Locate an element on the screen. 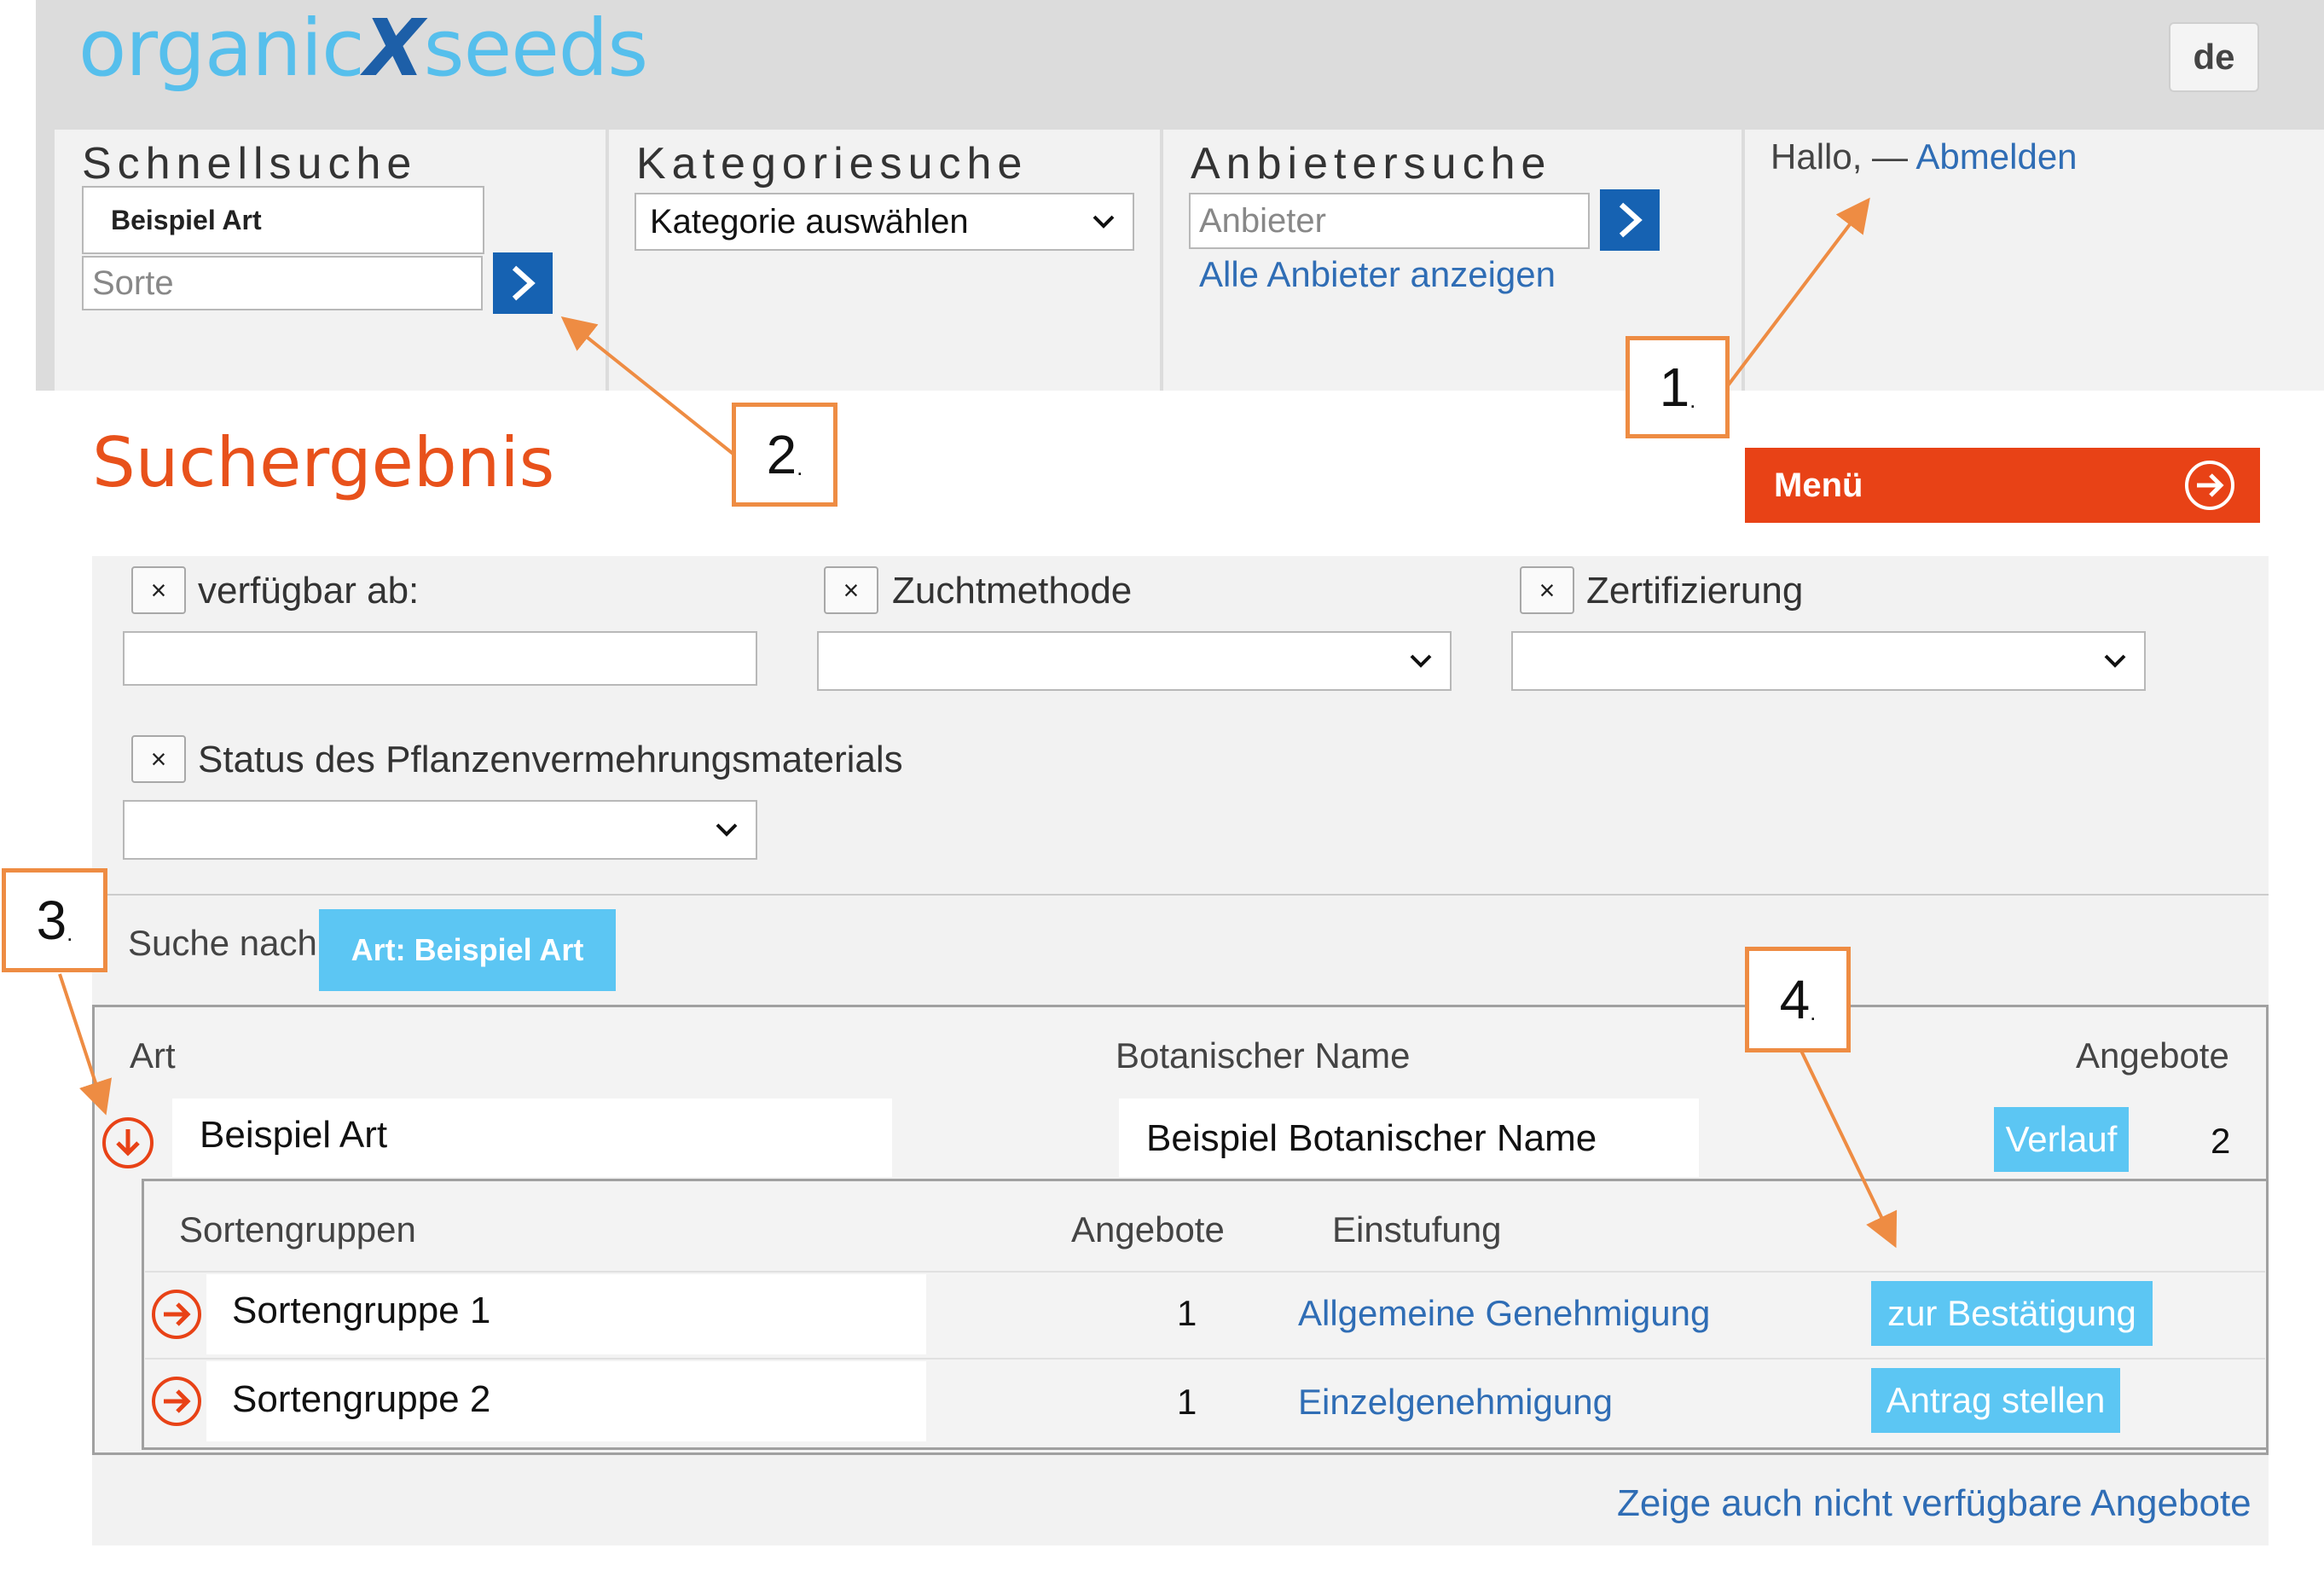  column-header-species: Art is located at coordinates (153, 1055).